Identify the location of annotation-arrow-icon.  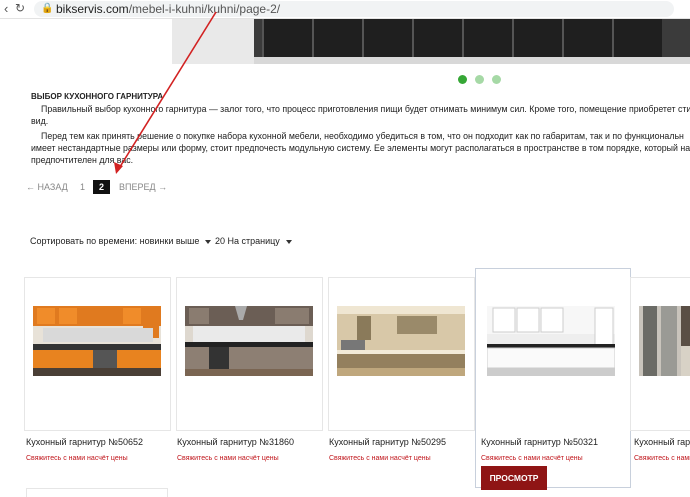
(165, 92).